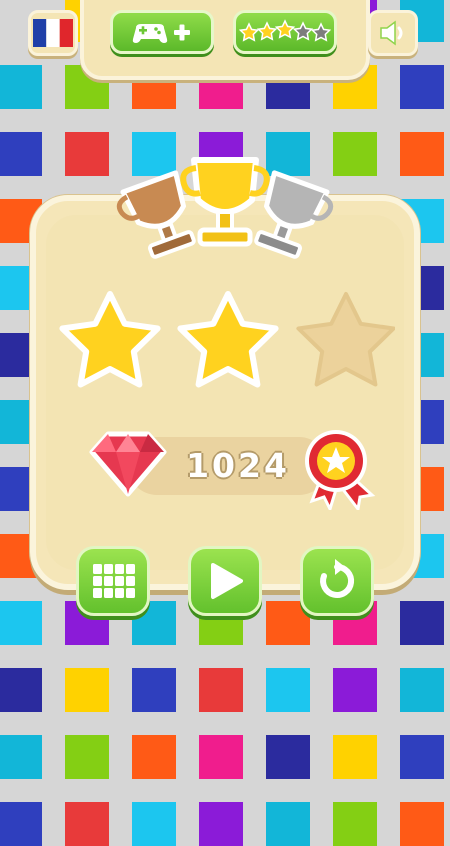 The height and width of the screenshot is (846, 450). I want to click on replay-icon, so click(337, 578).